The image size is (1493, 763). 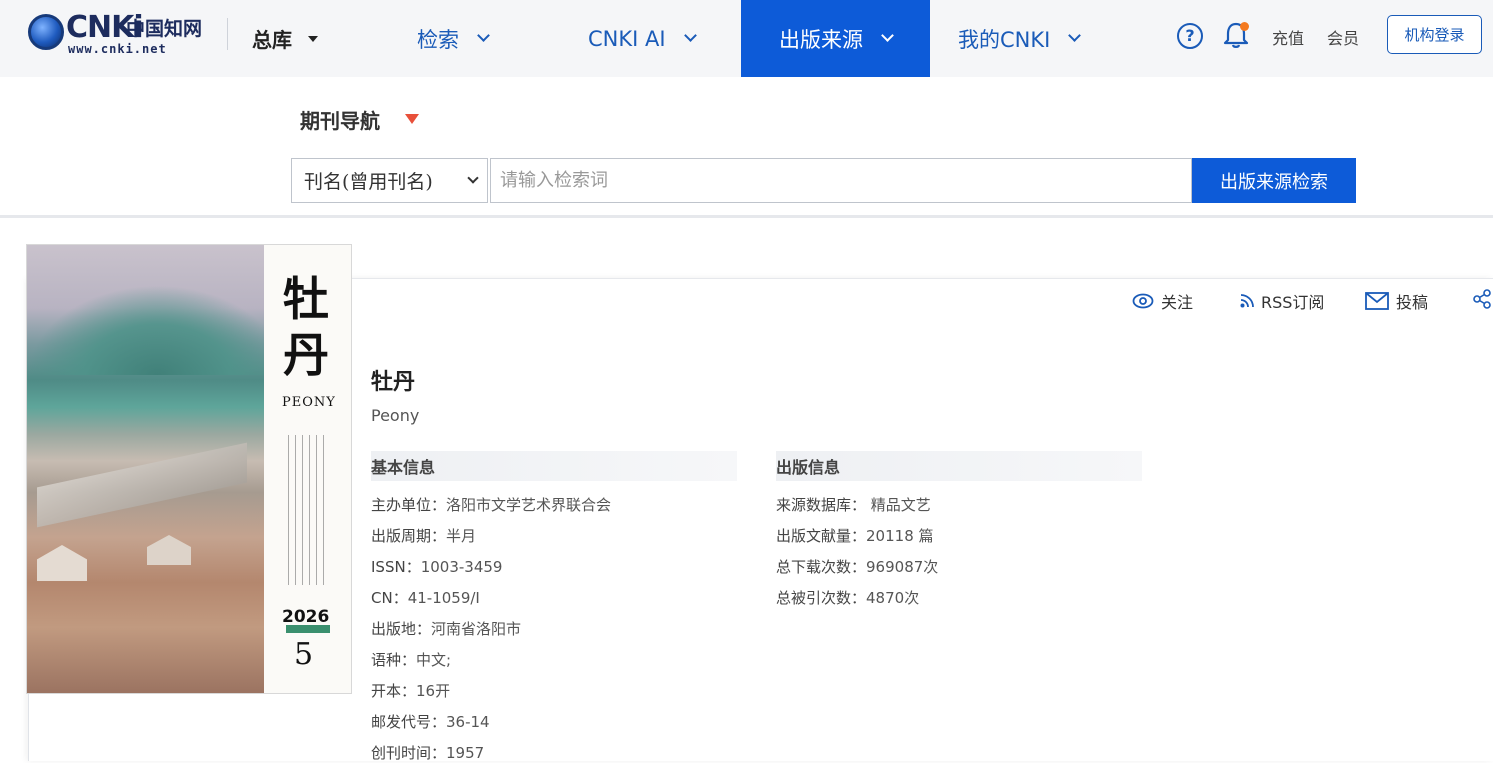 I want to click on cover-year: 2026, so click(x=306, y=617).